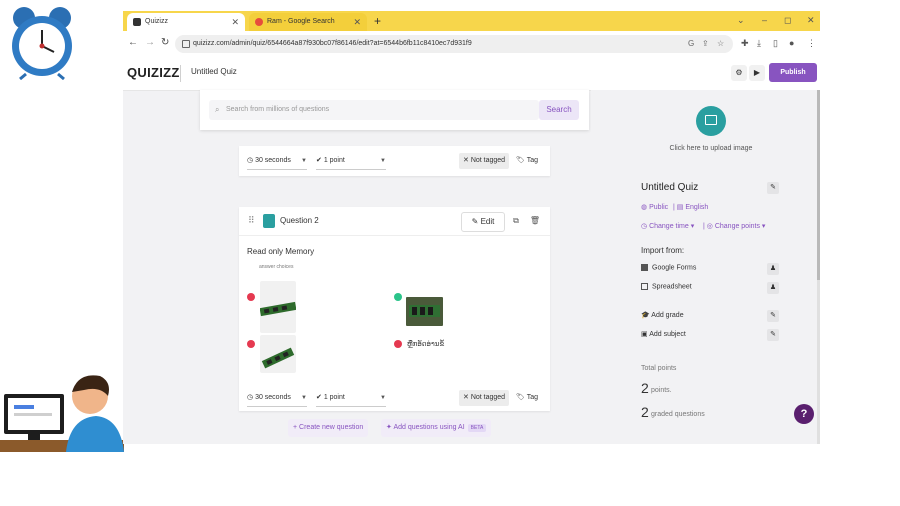  Describe the element at coordinates (691, 44) in the screenshot. I see `google-lens-icon: G` at that location.